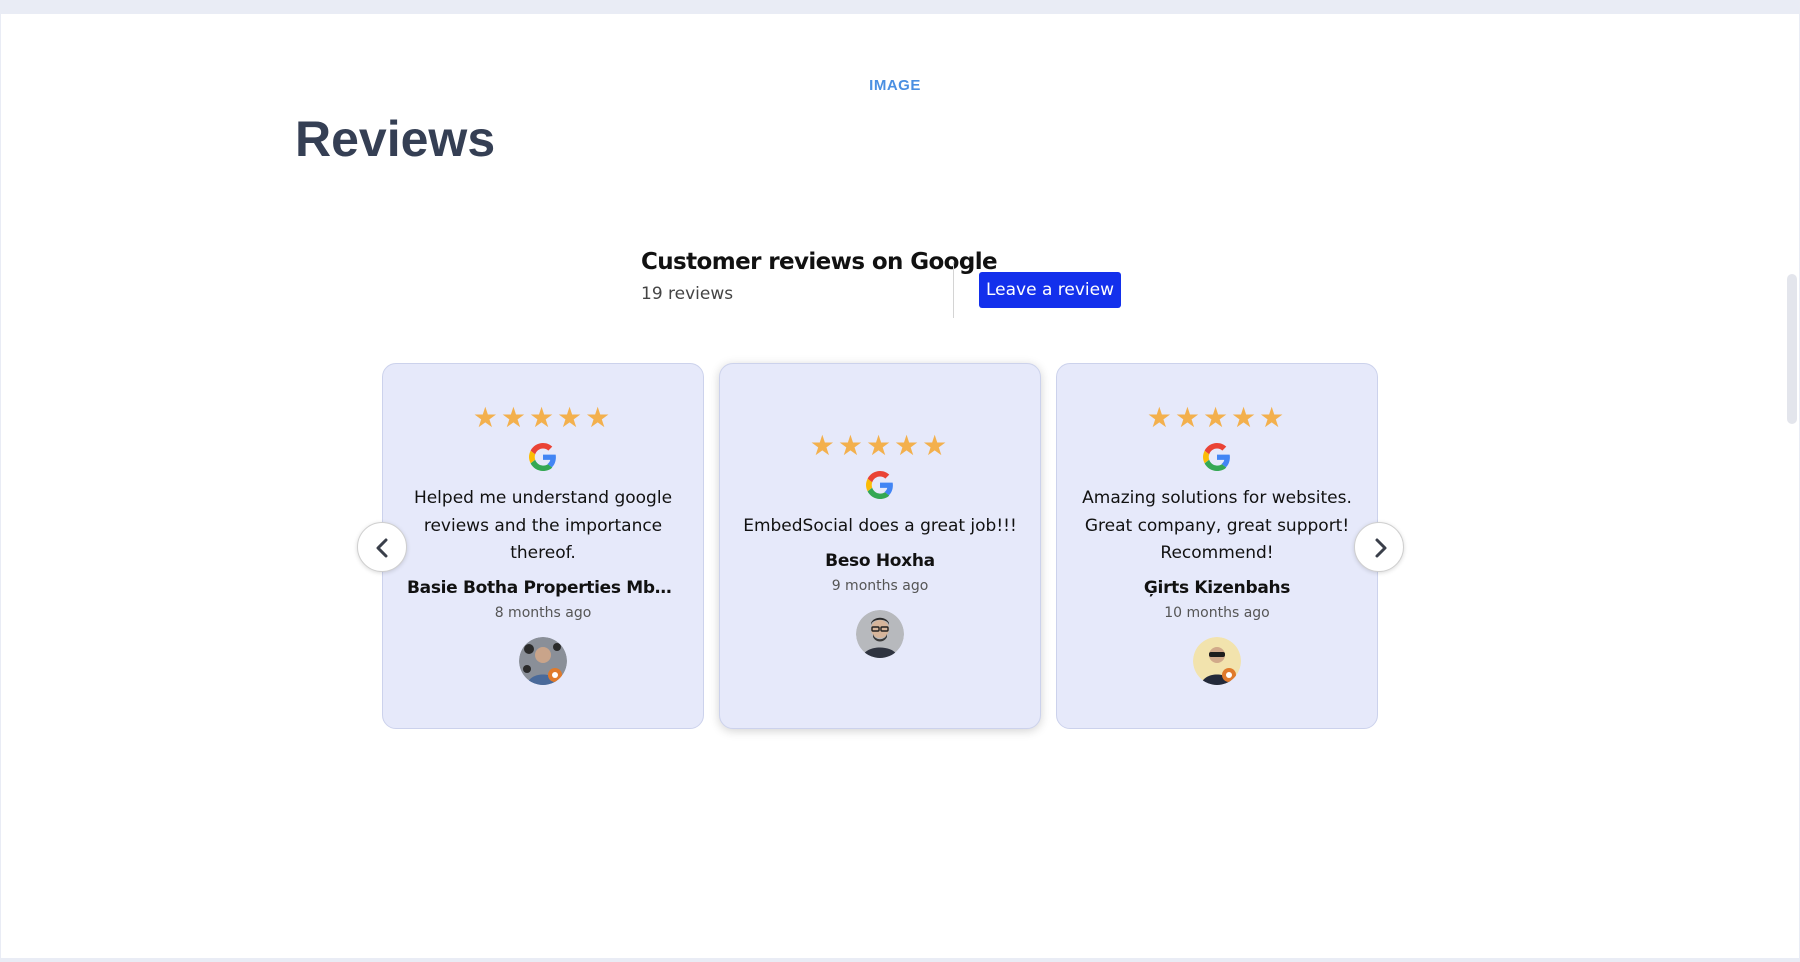 The height and width of the screenshot is (962, 1800). What do you see at coordinates (880, 585) in the screenshot?
I see `review-date: 9 months ago` at bounding box center [880, 585].